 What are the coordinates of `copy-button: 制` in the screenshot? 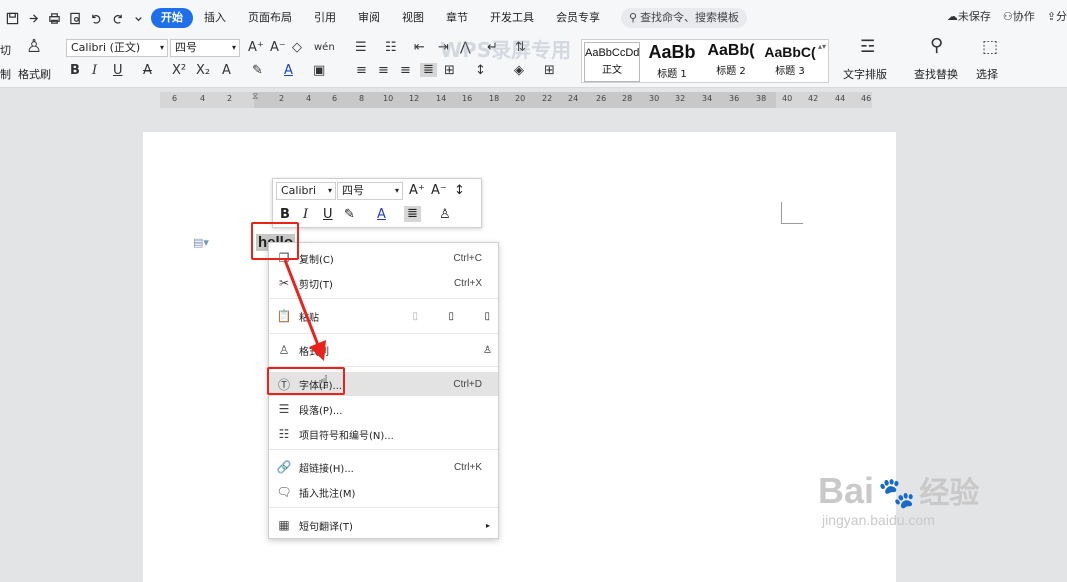 It's located at (5, 74).